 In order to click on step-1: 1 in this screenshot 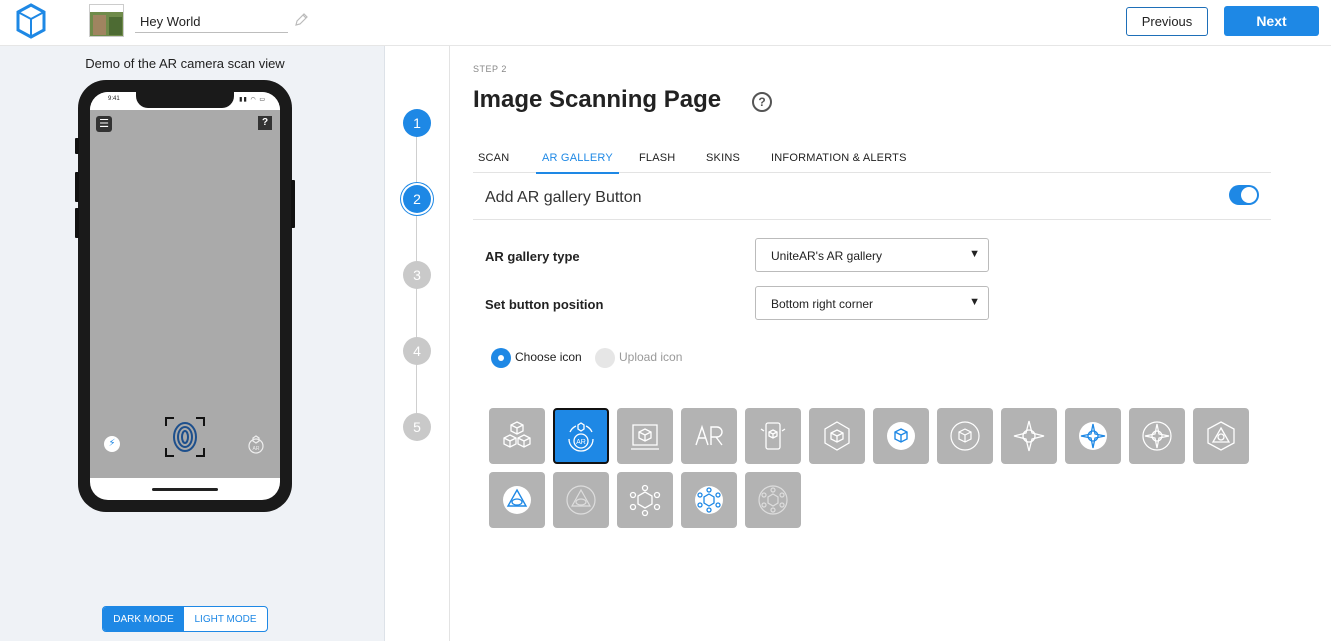, I will do `click(417, 123)`.